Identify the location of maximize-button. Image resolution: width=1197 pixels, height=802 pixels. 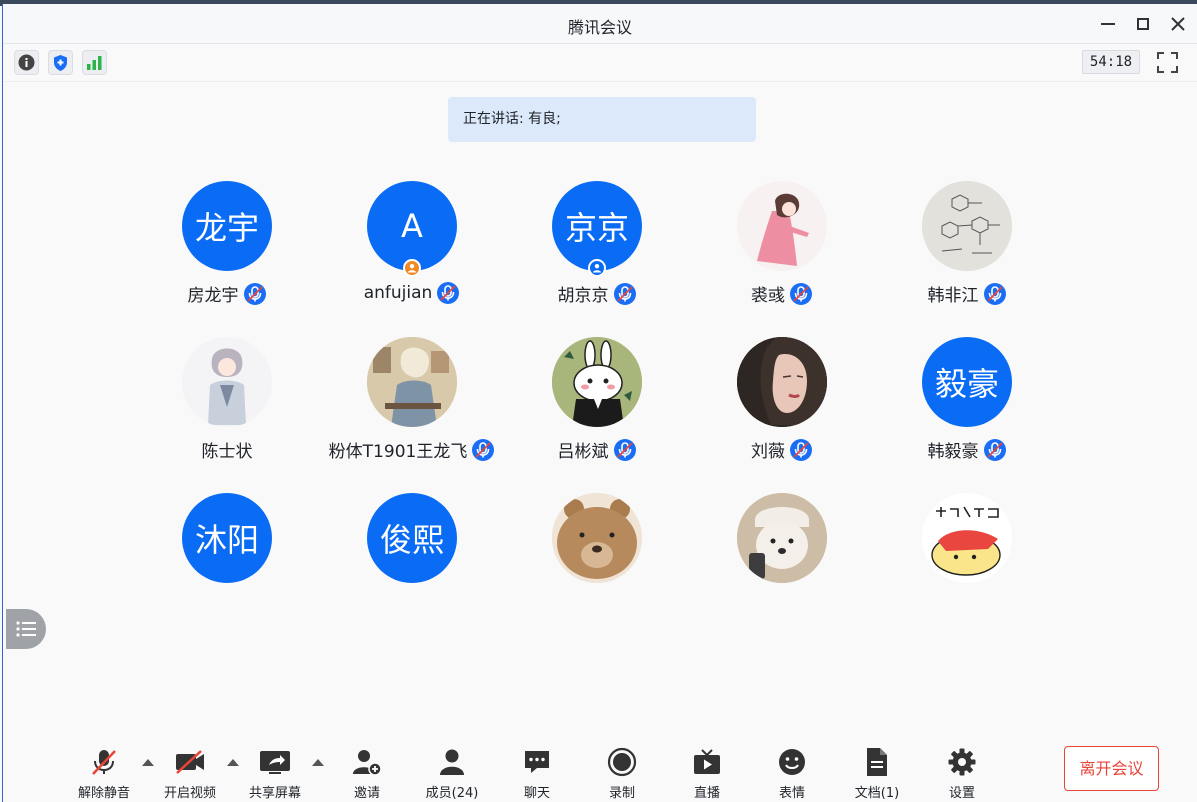
(1143, 24).